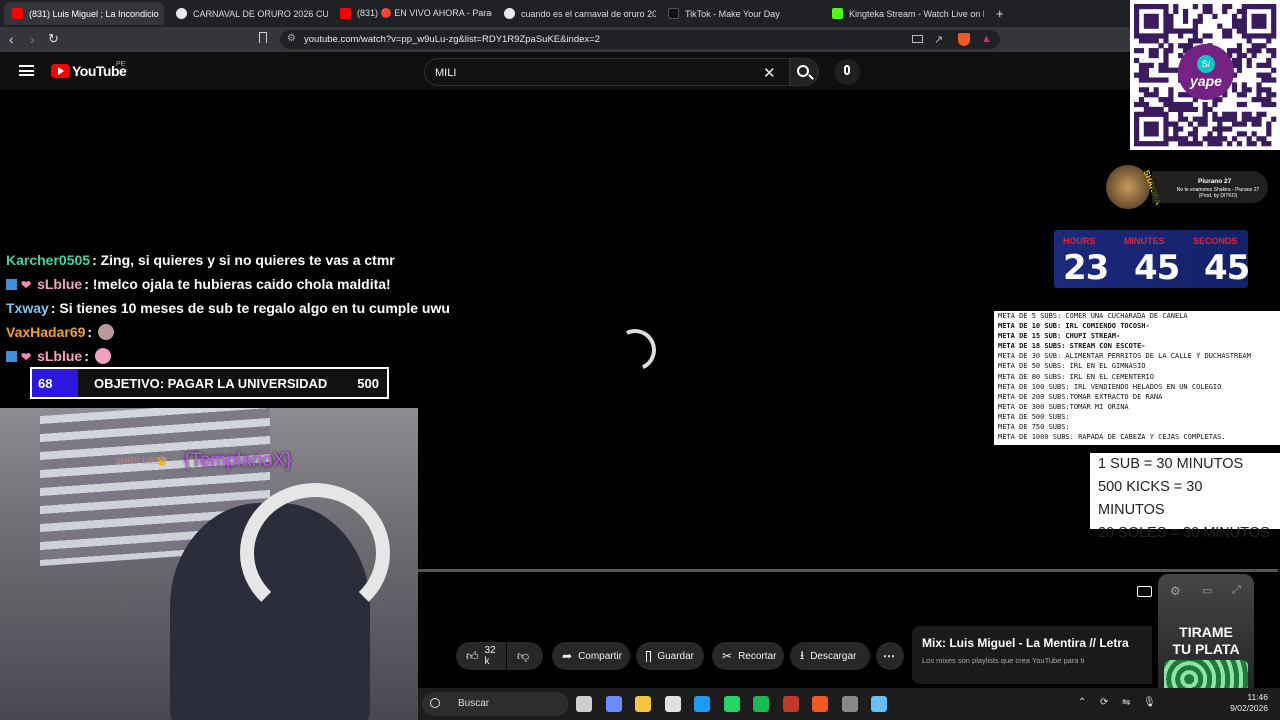 The height and width of the screenshot is (720, 1280). I want to click on download-icon: ⭳, so click(802, 654).